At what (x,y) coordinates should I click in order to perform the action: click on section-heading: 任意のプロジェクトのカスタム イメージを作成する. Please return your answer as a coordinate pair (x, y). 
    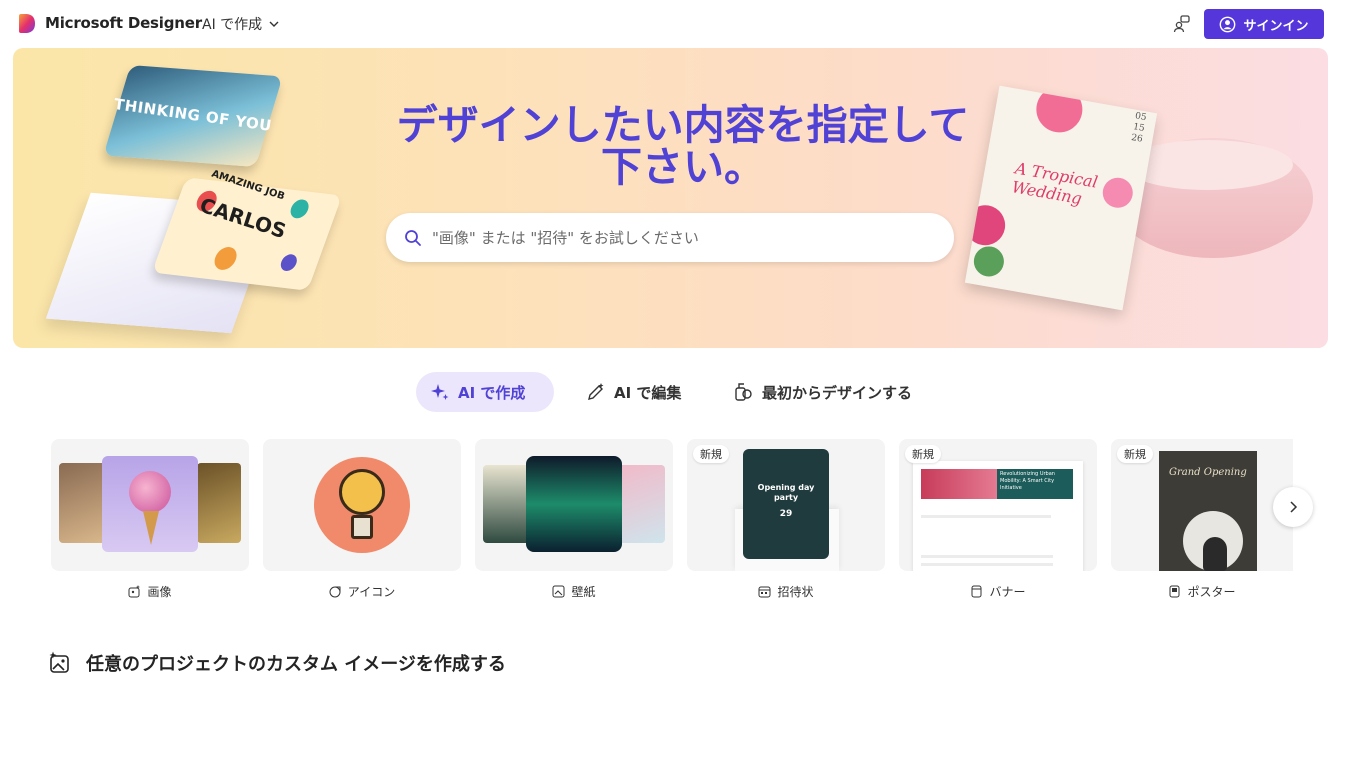
    Looking at the image, I should click on (277, 663).